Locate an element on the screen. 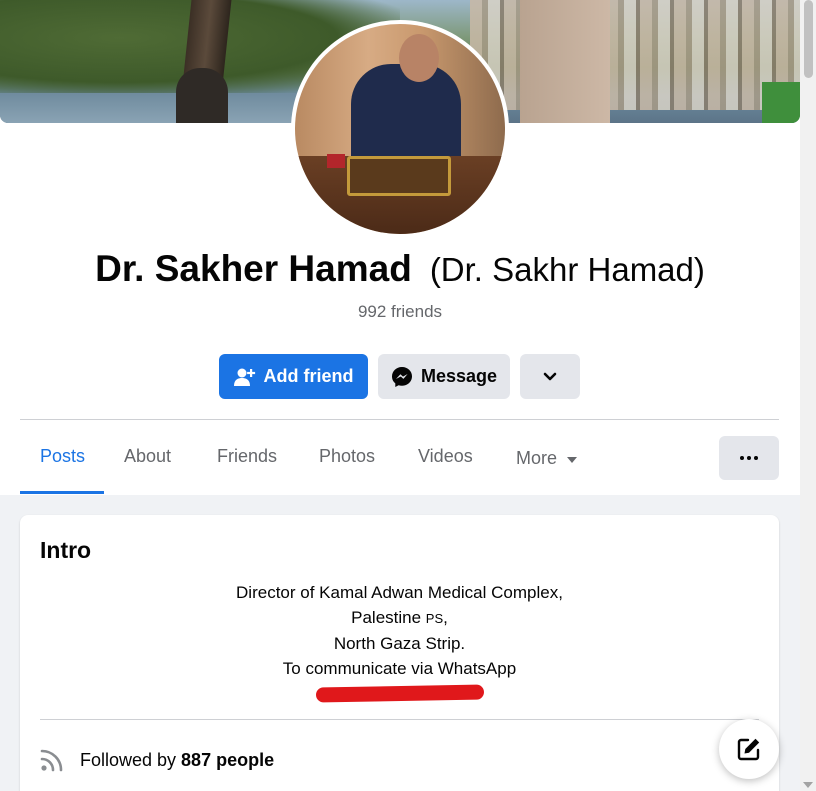  scrollbar-track is located at coordinates (808, 395).